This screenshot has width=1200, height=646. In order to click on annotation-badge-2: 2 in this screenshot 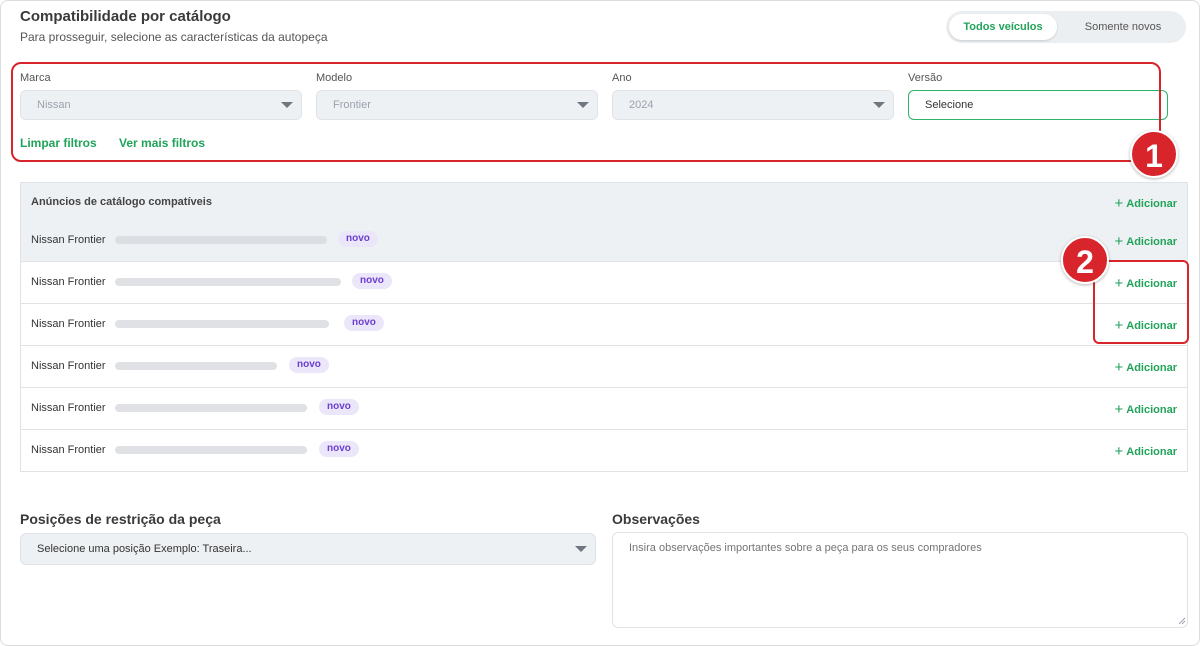, I will do `click(1085, 260)`.